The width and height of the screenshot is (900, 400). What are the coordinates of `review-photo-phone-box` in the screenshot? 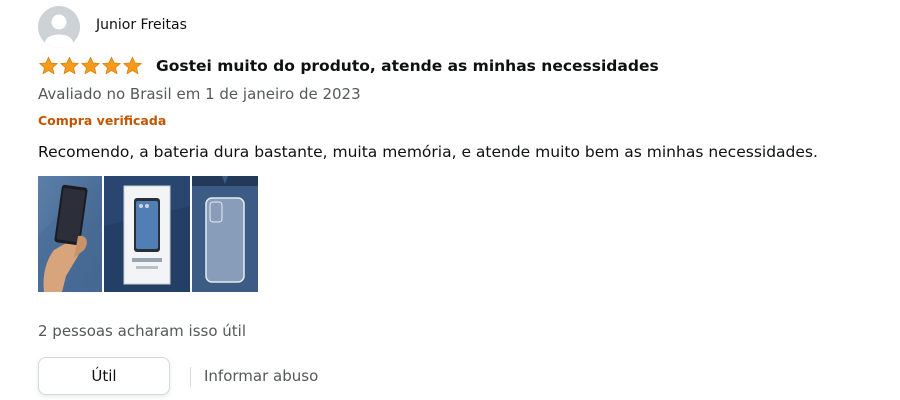 It's located at (147, 234).